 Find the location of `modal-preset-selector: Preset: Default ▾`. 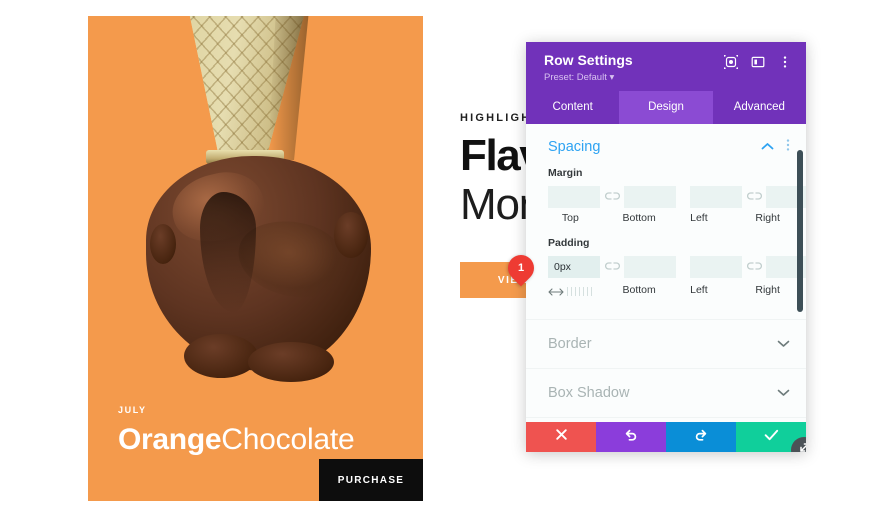

modal-preset-selector: Preset: Default ▾ is located at coordinates (588, 77).